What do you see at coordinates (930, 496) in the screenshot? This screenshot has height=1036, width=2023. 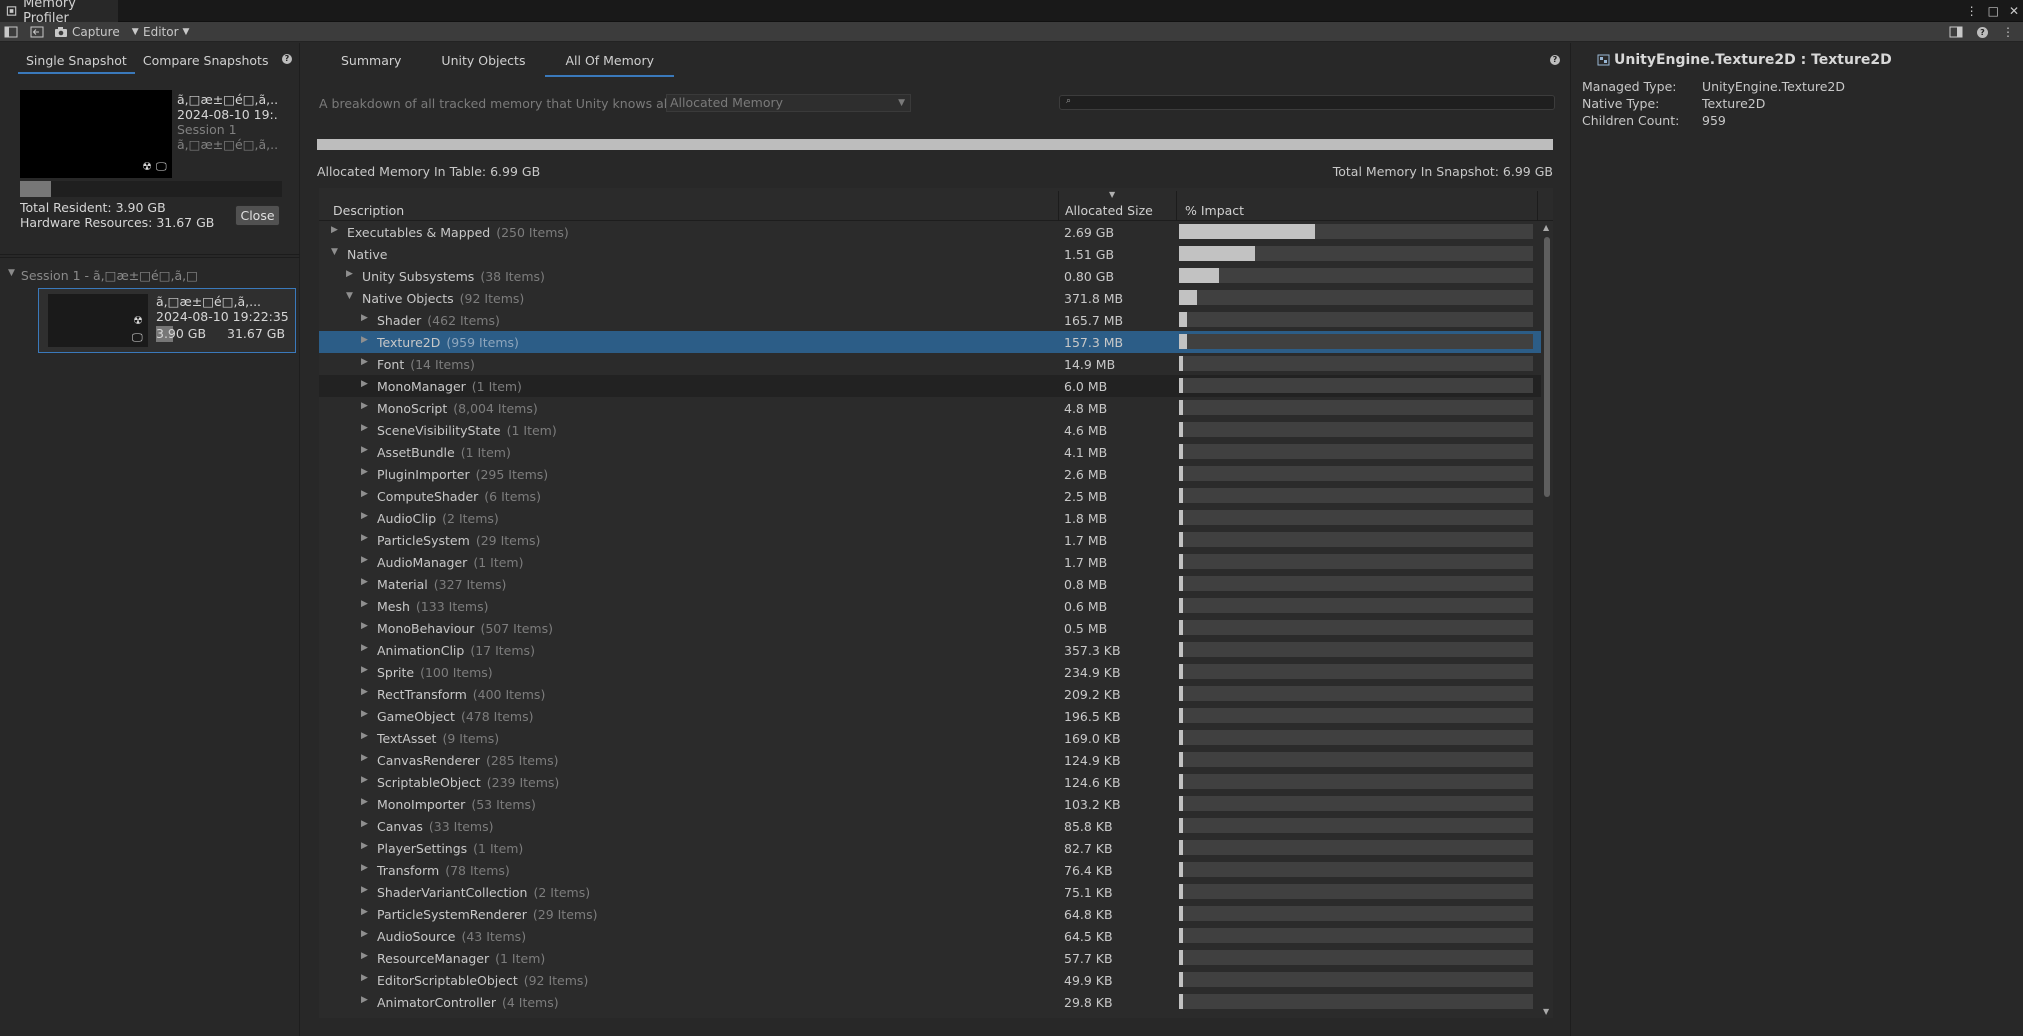 I see `table-row: ▶ ComputeShader (6 Items) 2.5 MB` at bounding box center [930, 496].